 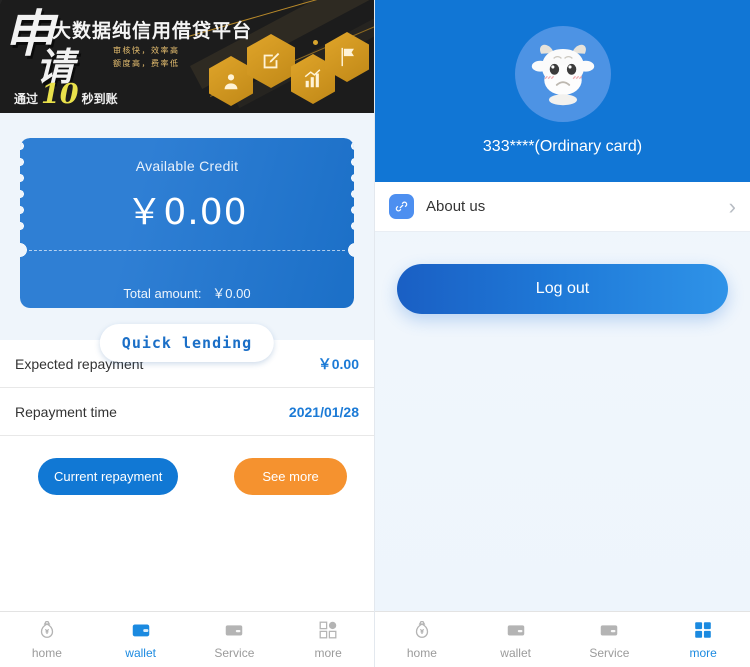 I want to click on available-credit-amount: ￥0.00, so click(x=187, y=212).